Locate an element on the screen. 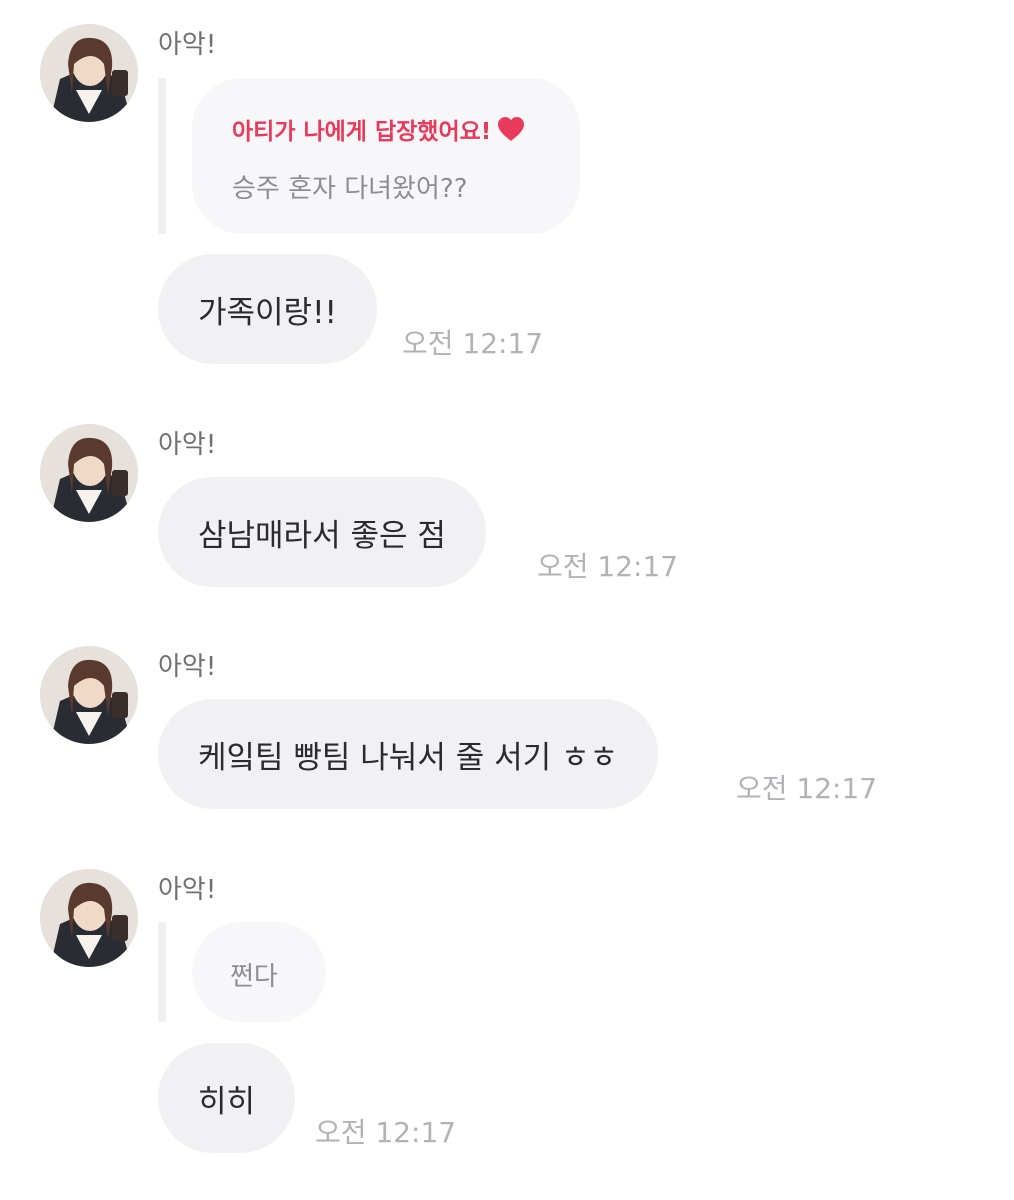  message-bubble: 가족이랑!! is located at coordinates (267, 309).